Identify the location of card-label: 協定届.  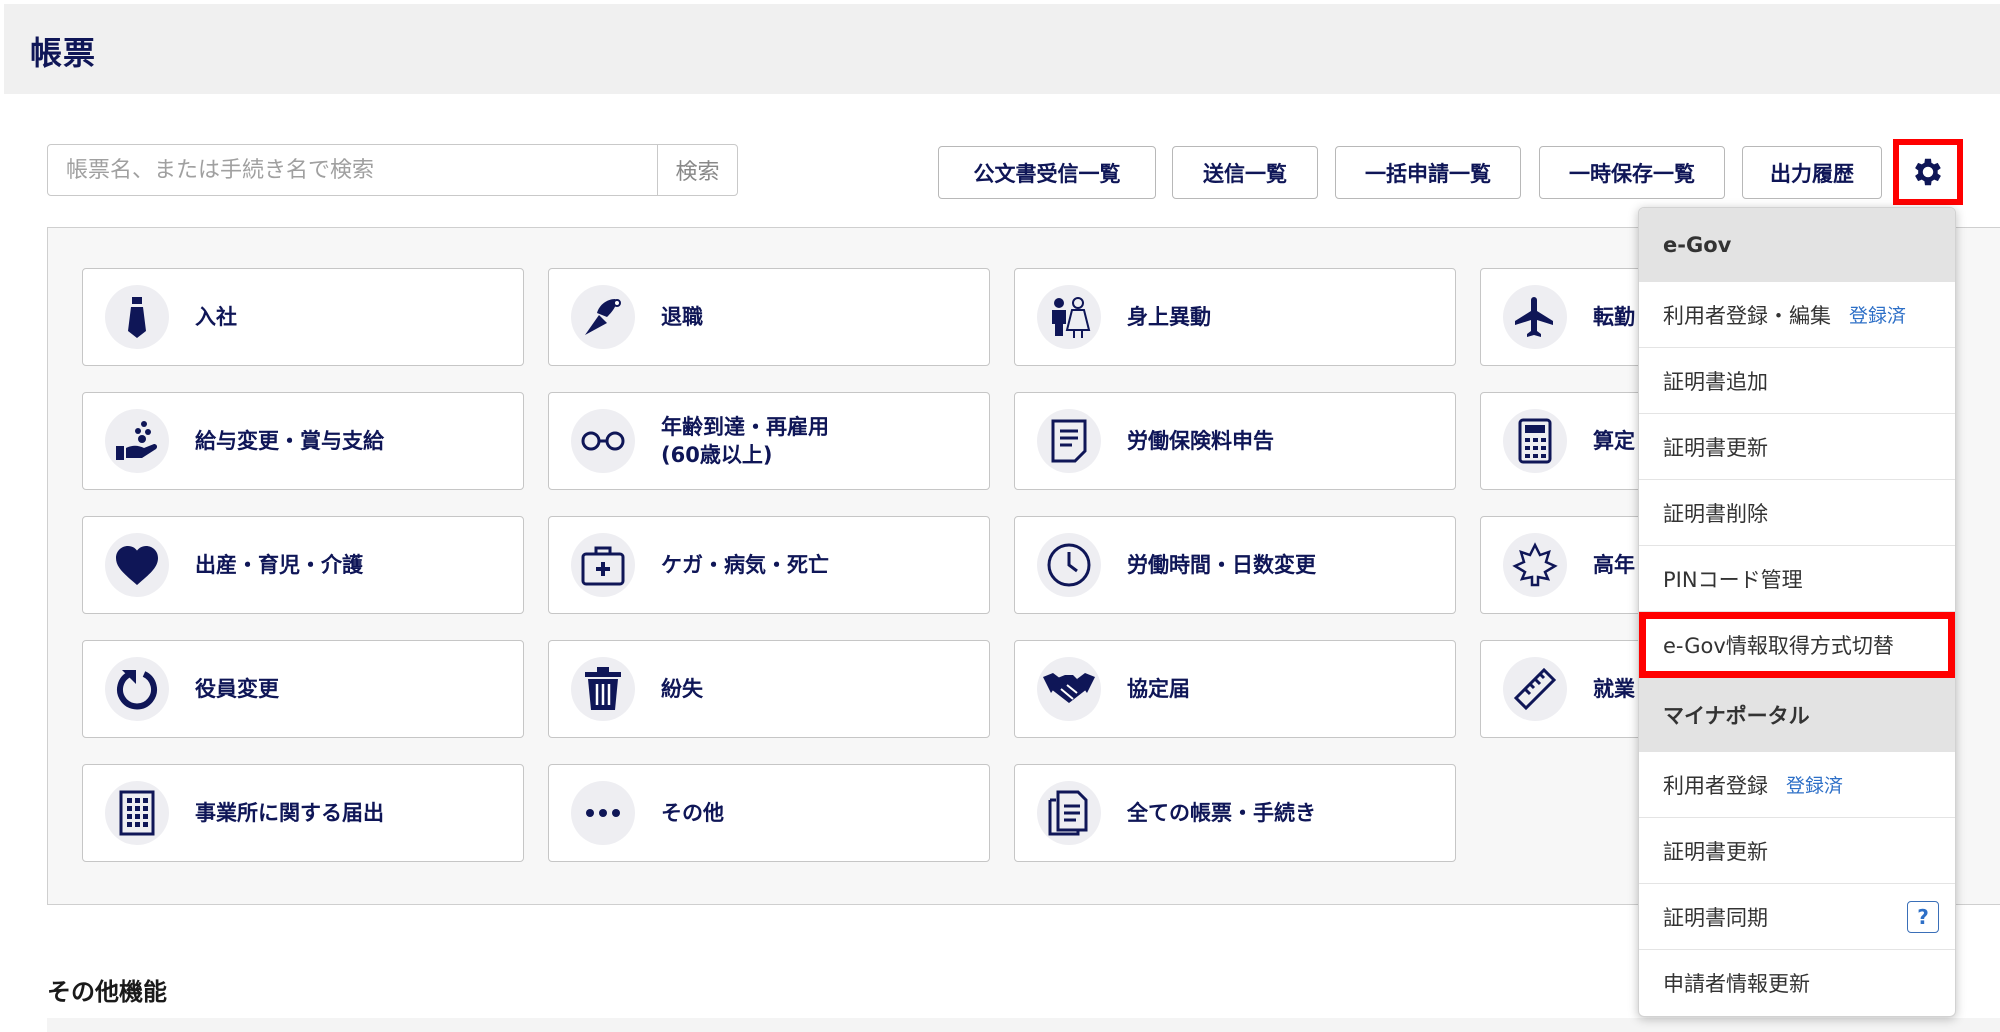
(1158, 689).